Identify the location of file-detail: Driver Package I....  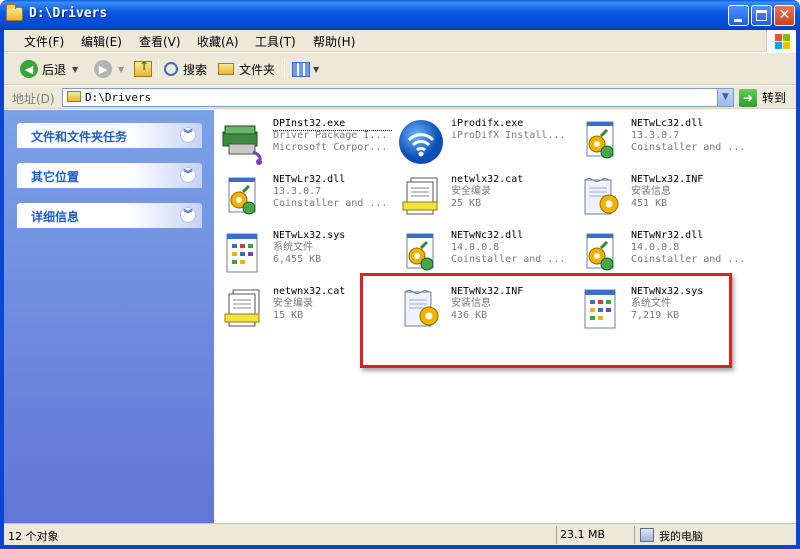
(330, 135).